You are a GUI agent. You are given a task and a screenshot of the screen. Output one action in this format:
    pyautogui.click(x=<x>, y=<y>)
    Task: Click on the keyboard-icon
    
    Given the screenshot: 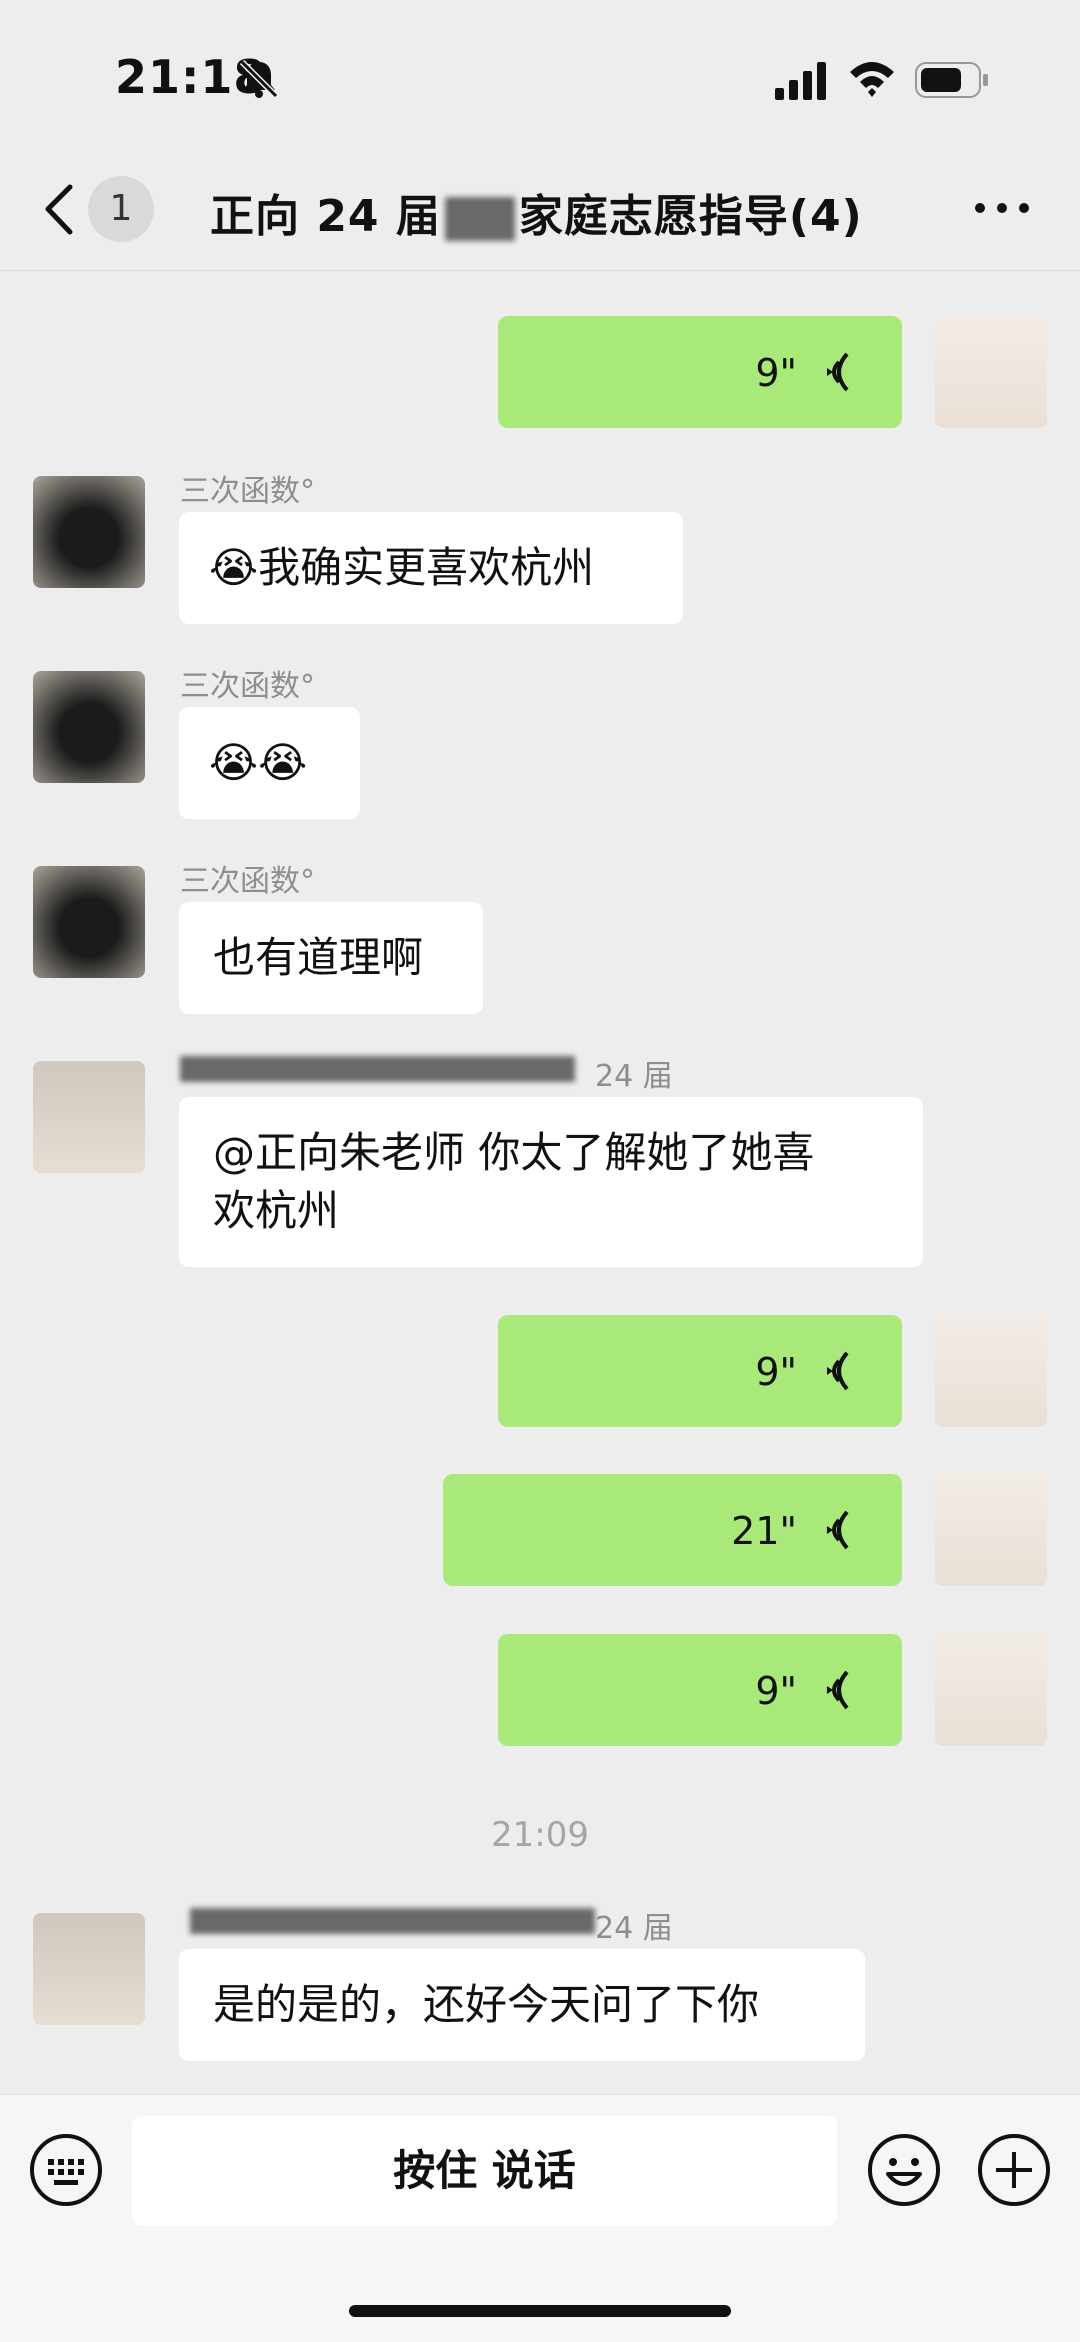 What is the action you would take?
    pyautogui.click(x=66, y=2170)
    